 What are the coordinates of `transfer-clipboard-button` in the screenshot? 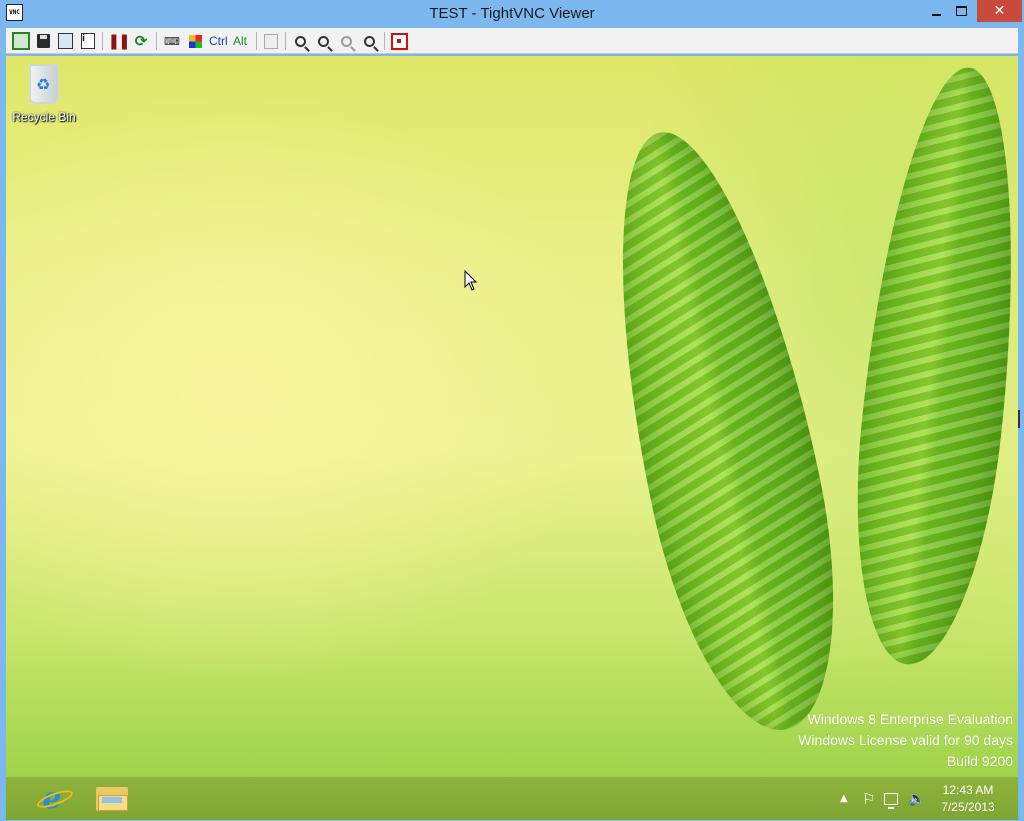 It's located at (271, 41).